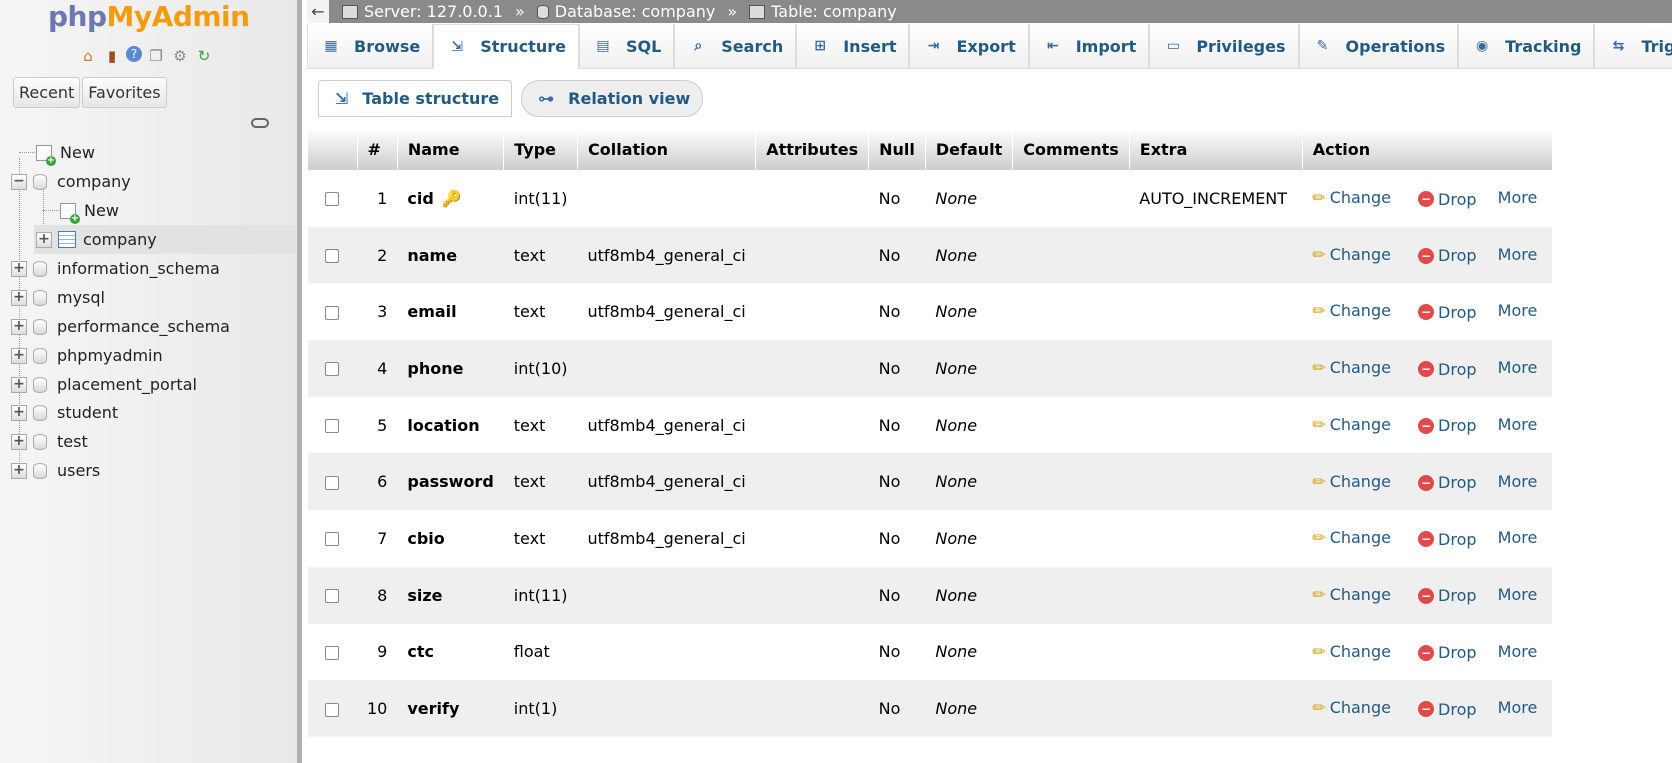  What do you see at coordinates (88, 56) in the screenshot?
I see `home-icon: ⌂` at bounding box center [88, 56].